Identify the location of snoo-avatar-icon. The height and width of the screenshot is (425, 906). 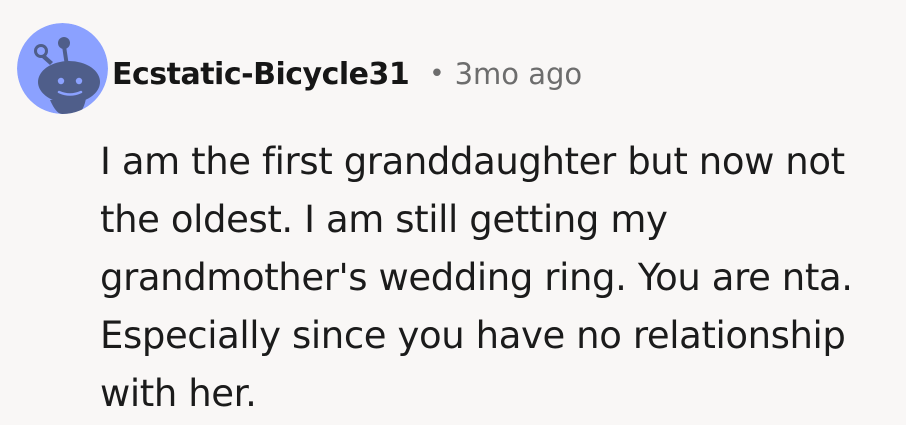
(62, 68).